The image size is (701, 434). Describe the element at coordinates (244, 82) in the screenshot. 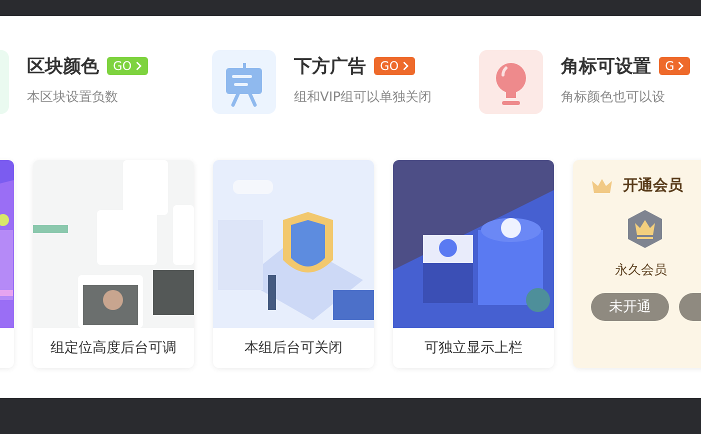

I see `easel-icon` at that location.